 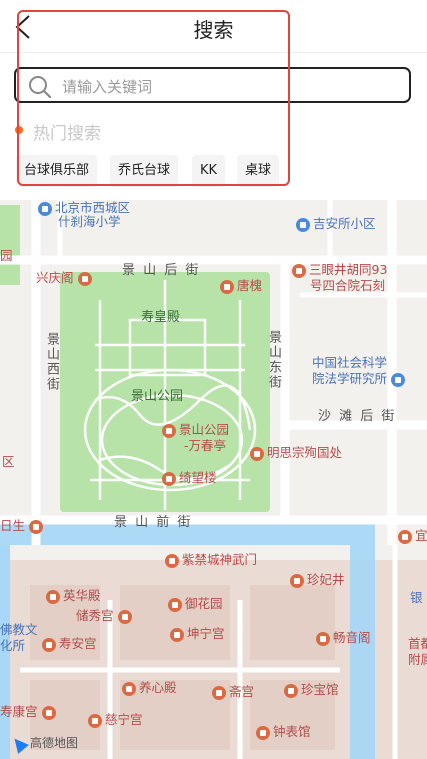 What do you see at coordinates (303, 224) in the screenshot?
I see `residence-pin-icon` at bounding box center [303, 224].